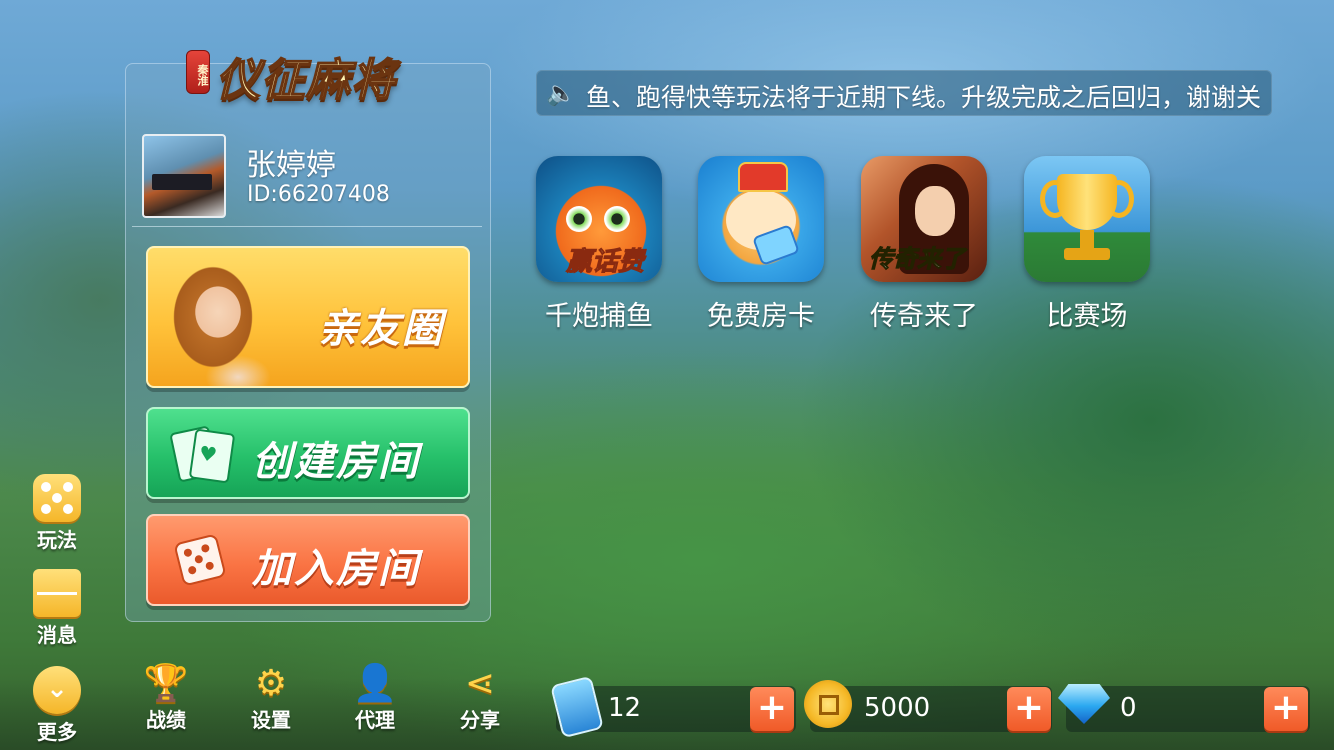 This screenshot has height=750, width=1334. What do you see at coordinates (1184, 708) in the screenshot?
I see `diamond-counter: 0 +` at bounding box center [1184, 708].